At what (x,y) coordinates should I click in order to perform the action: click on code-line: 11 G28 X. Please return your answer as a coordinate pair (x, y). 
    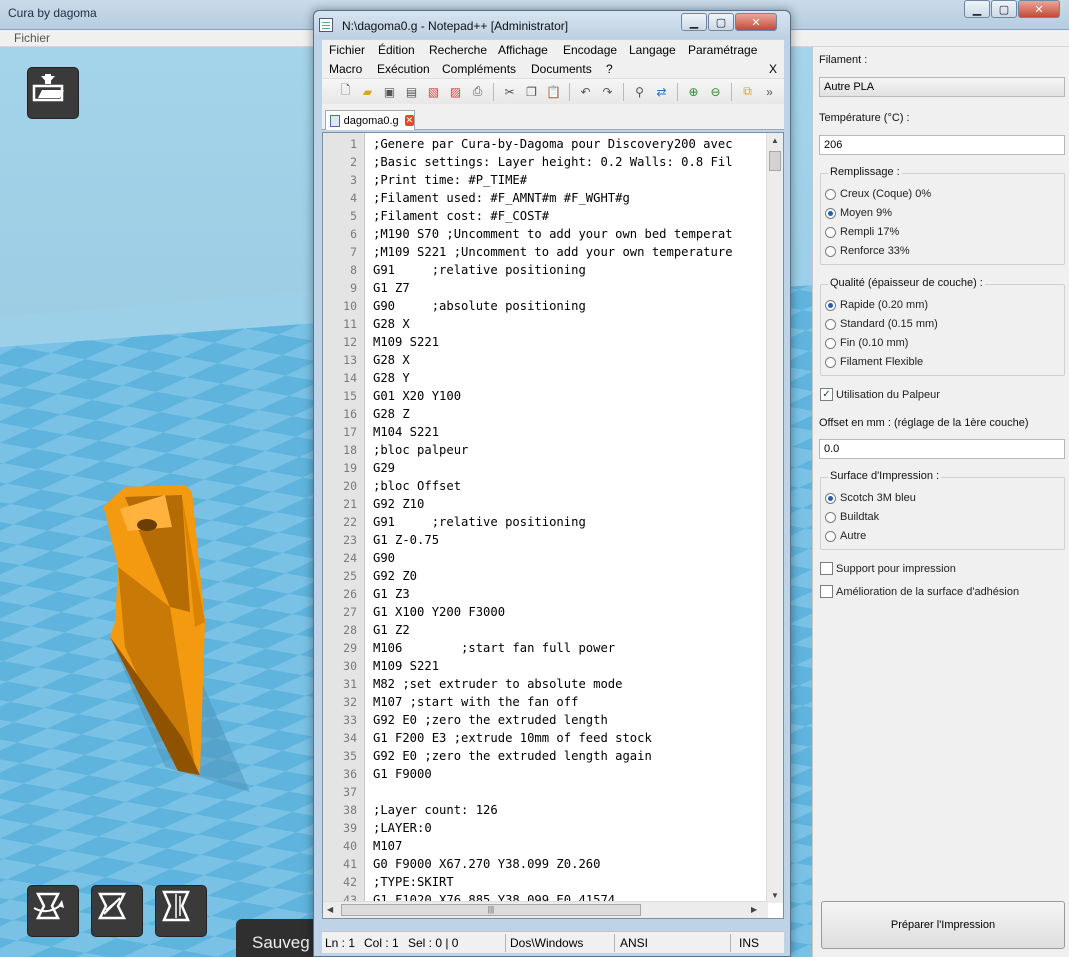
    Looking at the image, I should click on (543, 324).